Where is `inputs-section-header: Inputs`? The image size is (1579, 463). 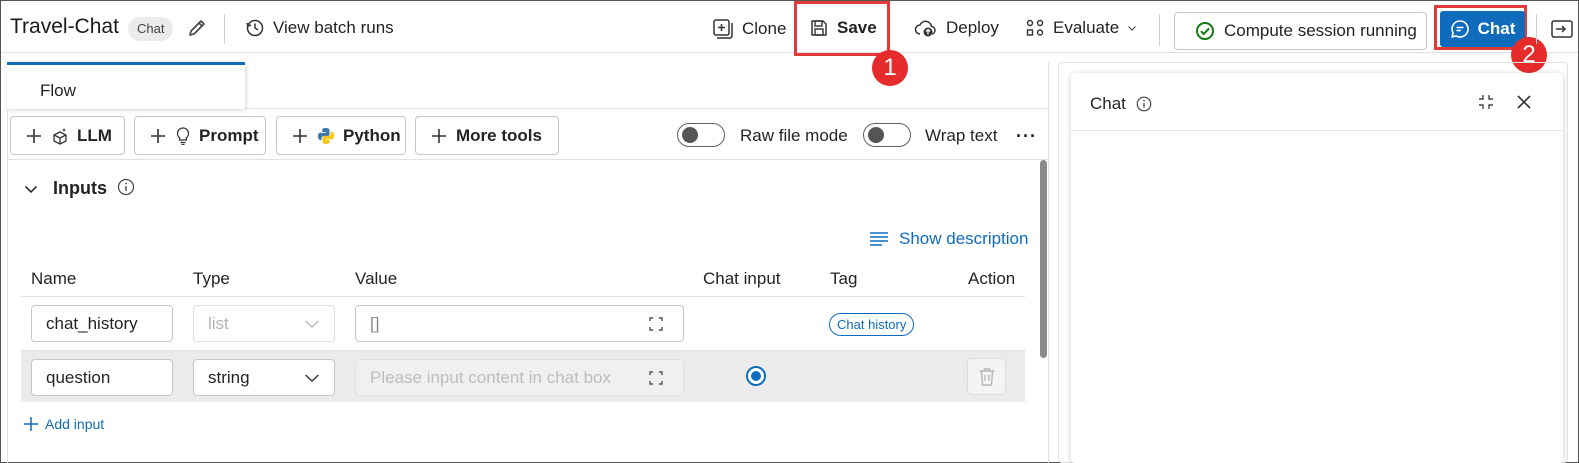
inputs-section-header: Inputs is located at coordinates (79, 188).